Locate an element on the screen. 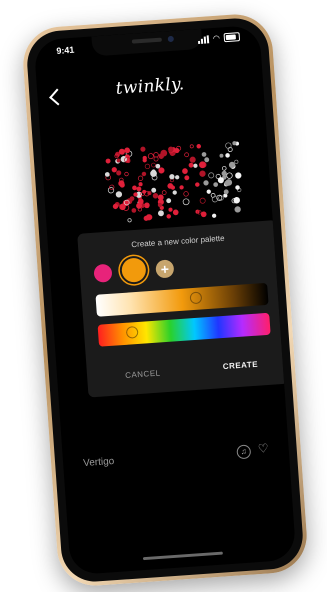 The width and height of the screenshot is (327, 592). hue-slider is located at coordinates (184, 329).